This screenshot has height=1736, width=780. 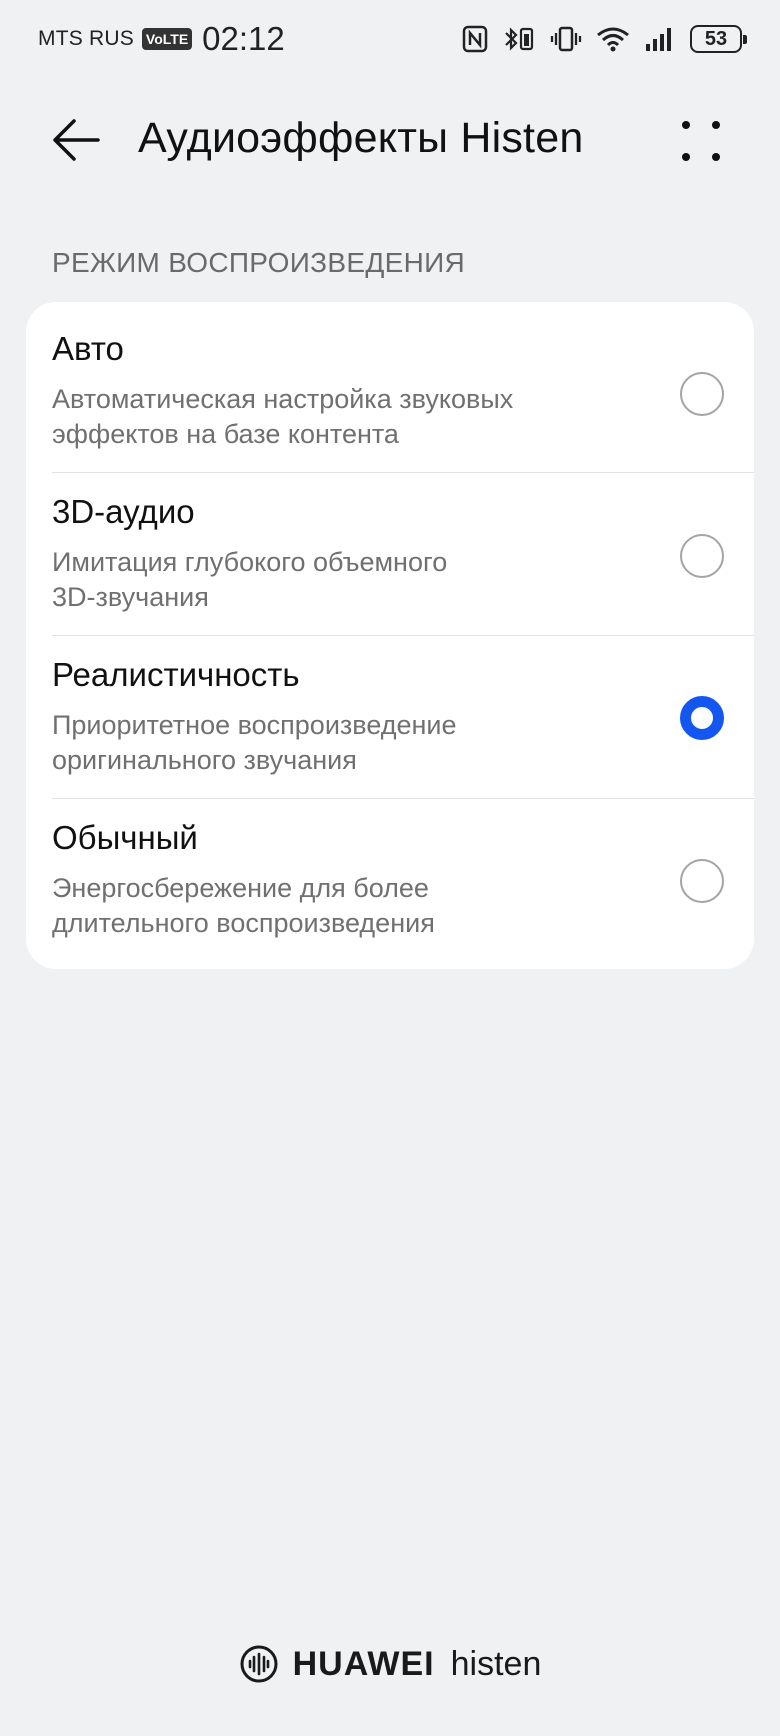 I want to click on option-description-line: Энергосбережение для более, so click(x=240, y=888).